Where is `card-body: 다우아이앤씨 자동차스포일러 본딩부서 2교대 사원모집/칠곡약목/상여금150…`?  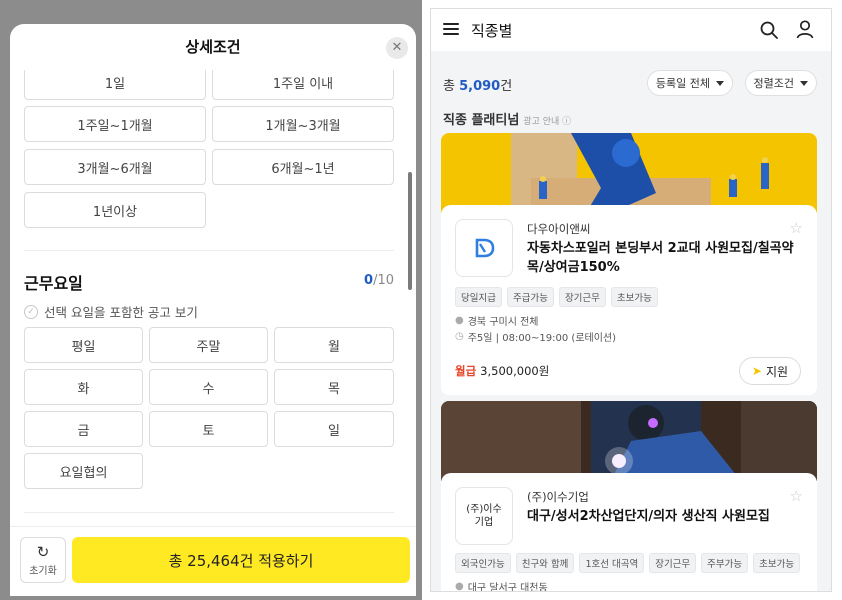
card-body: 다우아이앤씨 자동차스포일러 본딩부서 2교대 사원모집/칠곡약목/상여금150… is located at coordinates (629, 300).